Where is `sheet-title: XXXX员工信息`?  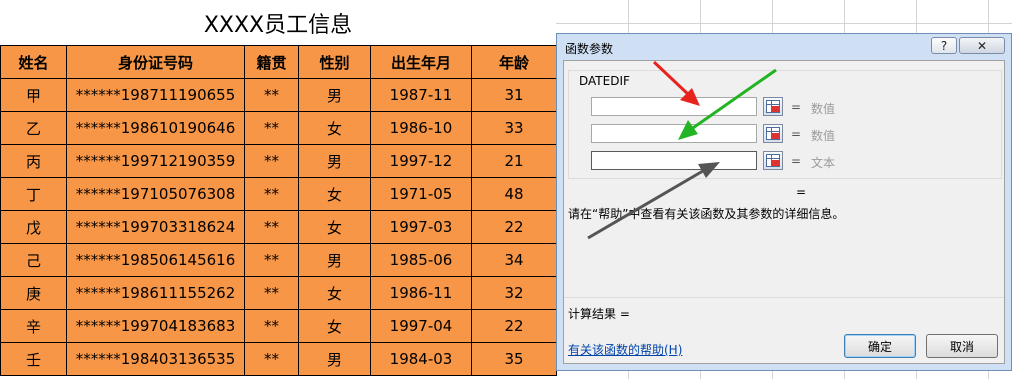 sheet-title: XXXX员工信息 is located at coordinates (278, 23).